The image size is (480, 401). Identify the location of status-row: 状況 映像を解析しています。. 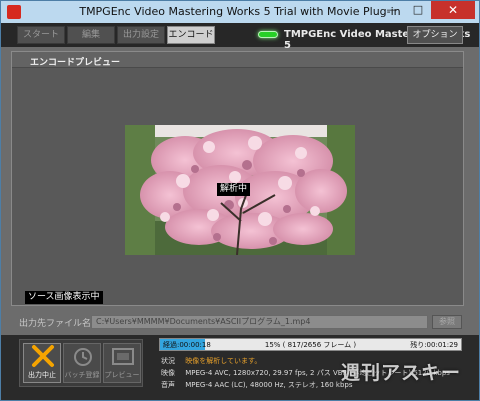
(211, 361).